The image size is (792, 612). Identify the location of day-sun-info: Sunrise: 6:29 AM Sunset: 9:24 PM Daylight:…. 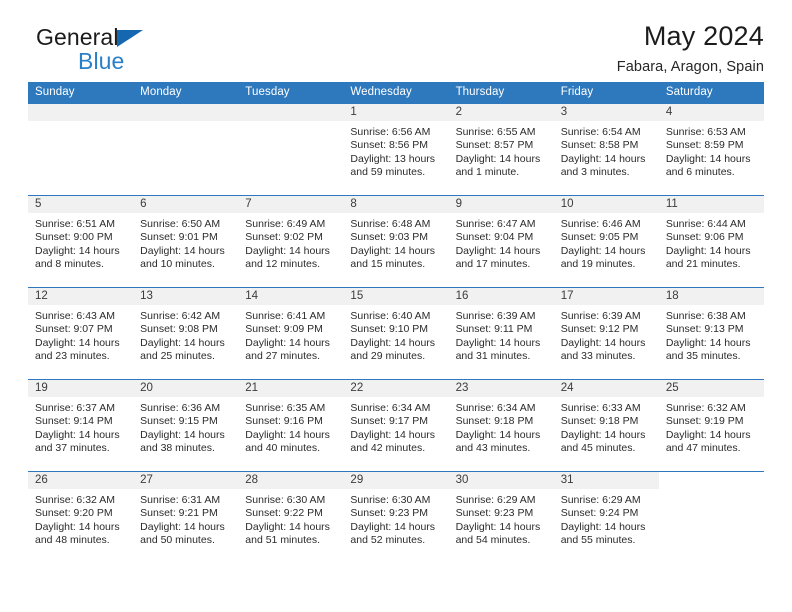
(606, 518).